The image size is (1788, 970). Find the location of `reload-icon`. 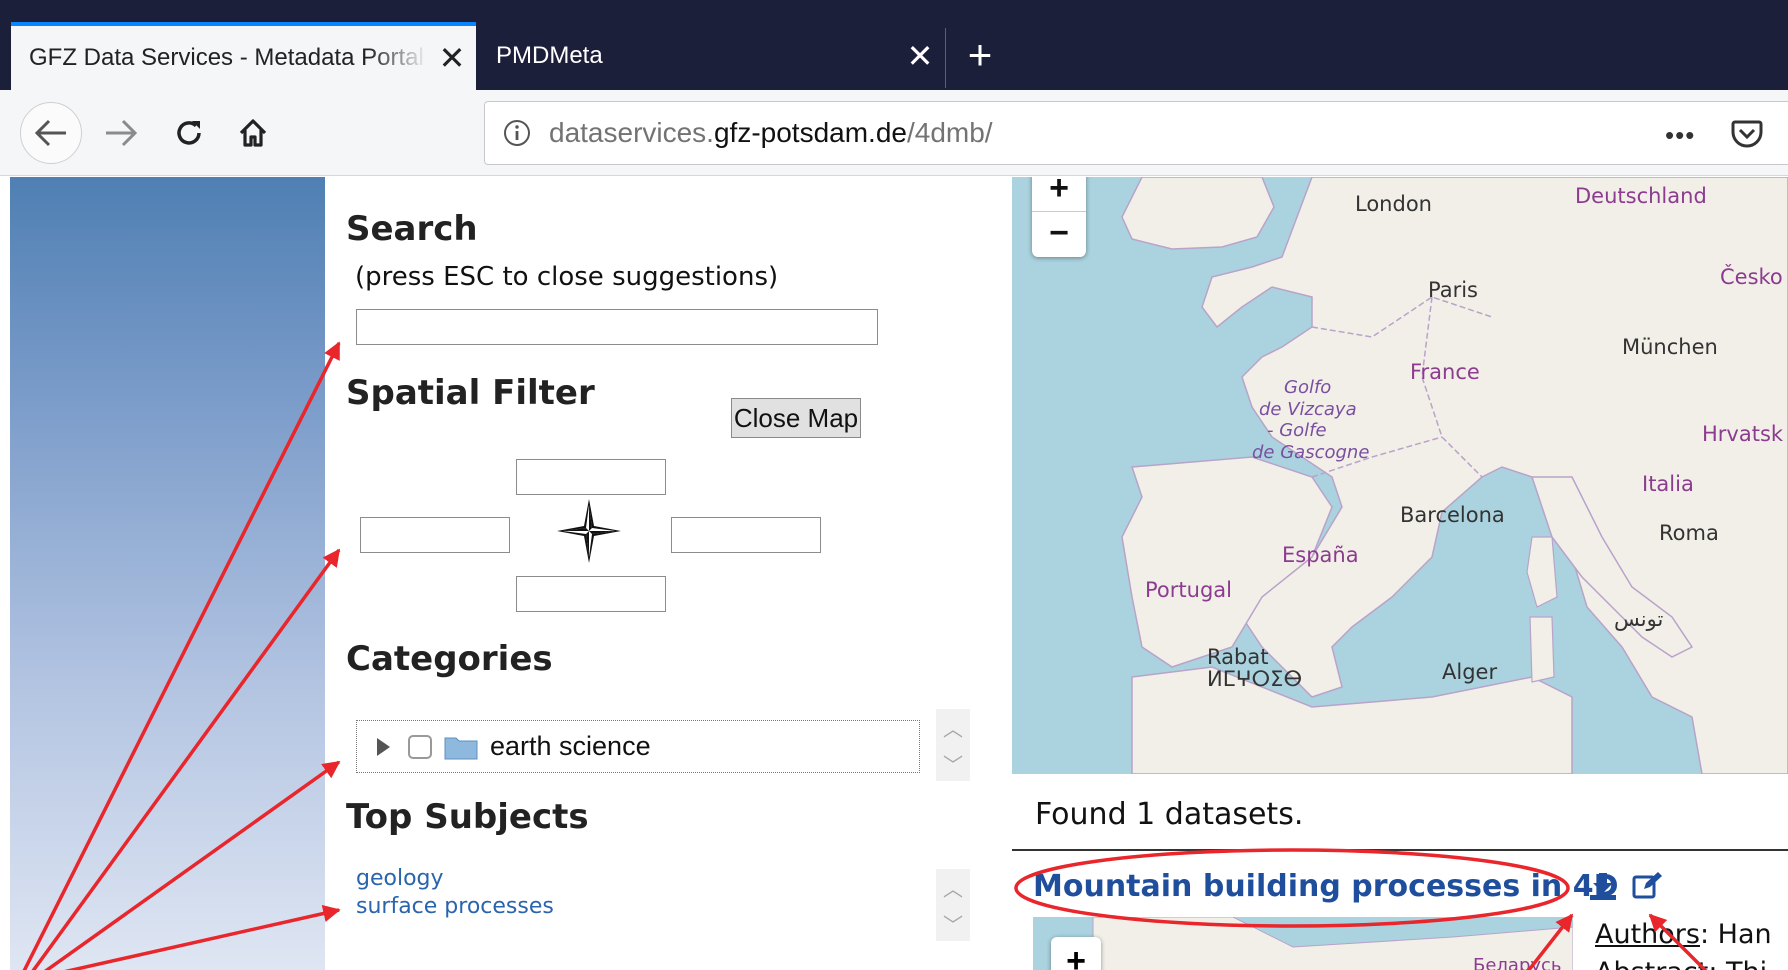

reload-icon is located at coordinates (189, 133).